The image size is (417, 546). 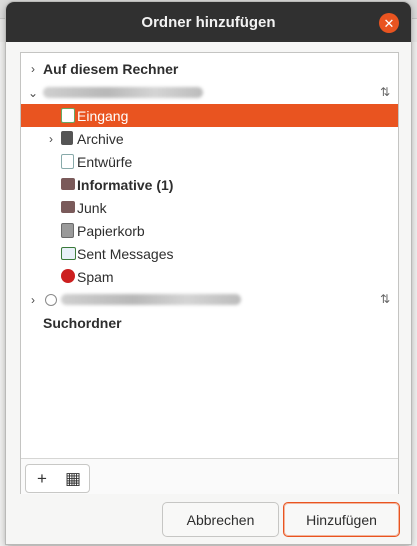 What do you see at coordinates (111, 230) in the screenshot?
I see `folder-label: Papierkorb` at bounding box center [111, 230].